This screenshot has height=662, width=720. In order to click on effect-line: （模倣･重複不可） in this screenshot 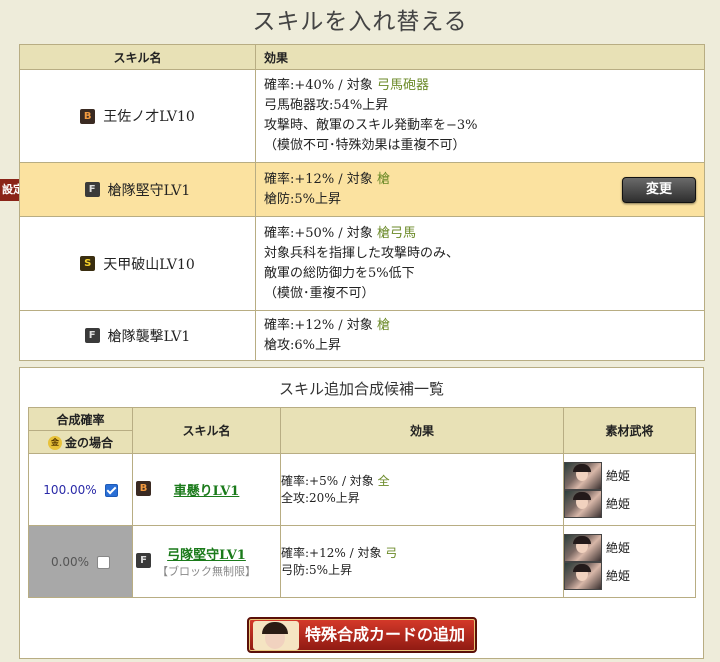, I will do `click(319, 293)`.